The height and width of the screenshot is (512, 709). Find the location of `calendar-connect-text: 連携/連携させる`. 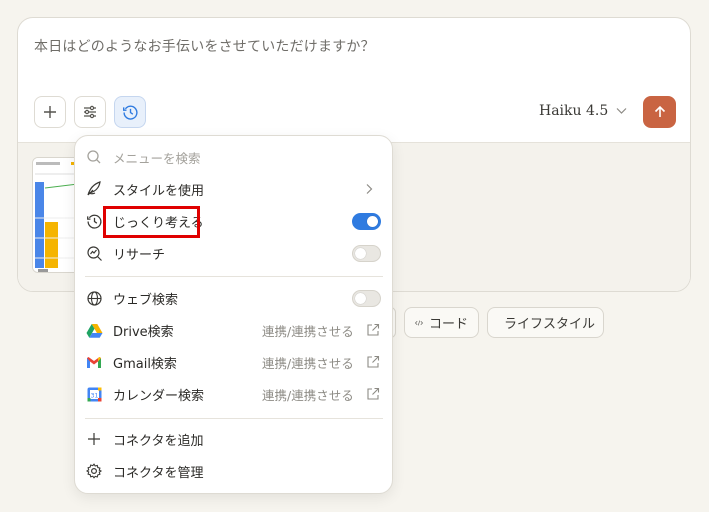

calendar-connect-text: 連携/連携させる is located at coordinates (308, 394).